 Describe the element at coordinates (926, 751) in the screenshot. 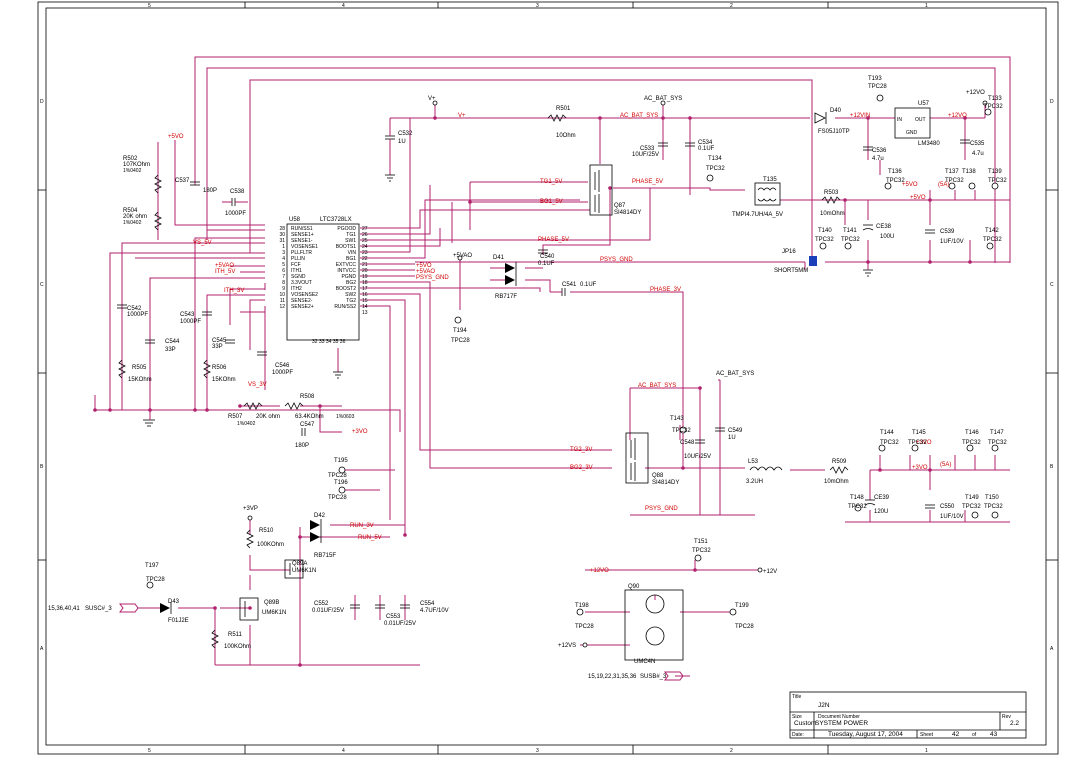

I see `col-label: 1` at that location.